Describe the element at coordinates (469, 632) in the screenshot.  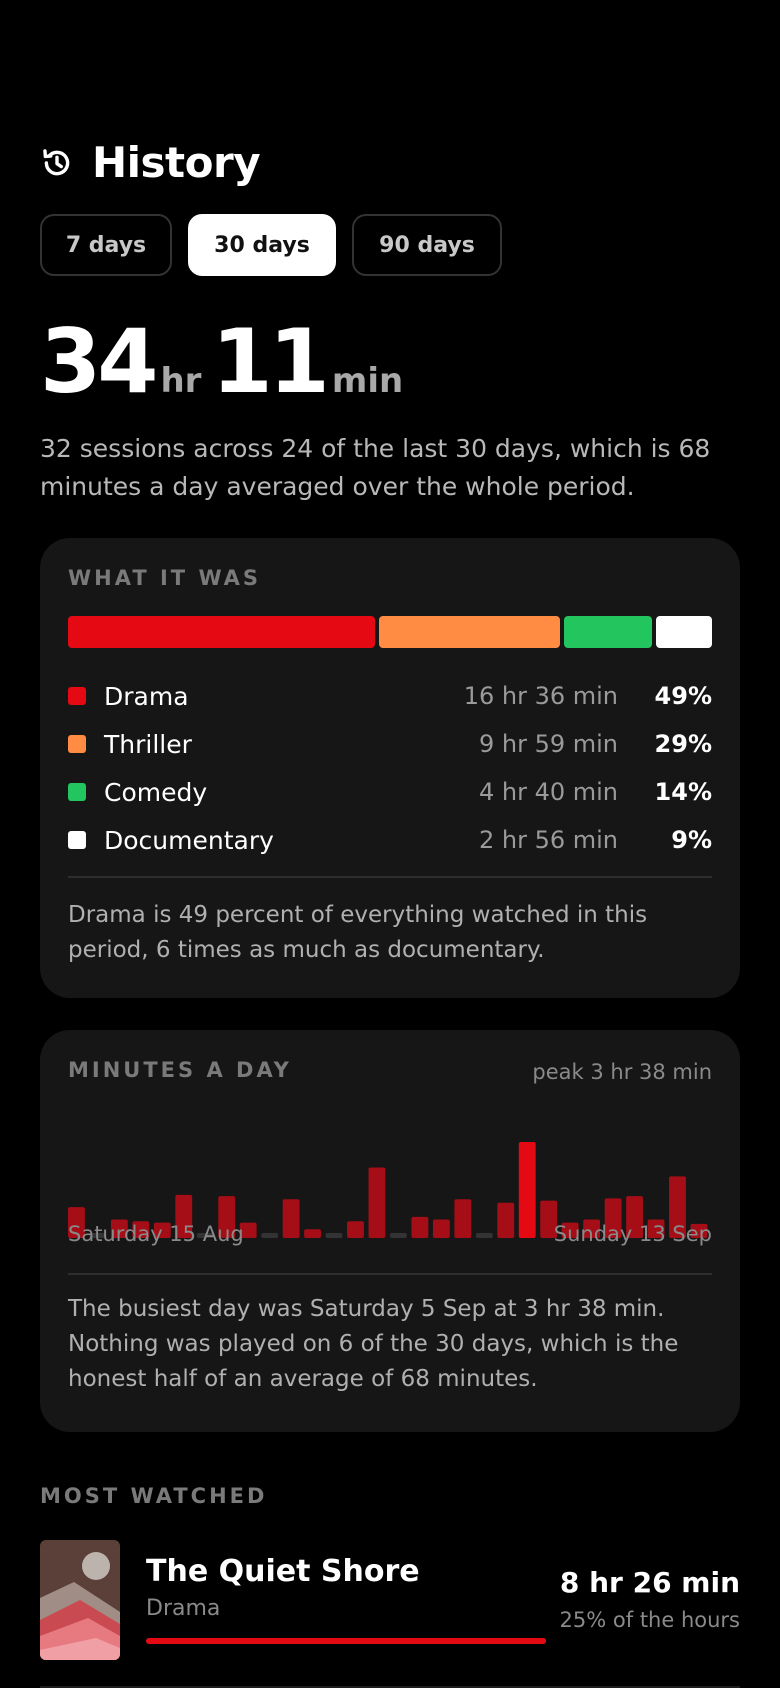
I see `genre-segment-thriller` at that location.